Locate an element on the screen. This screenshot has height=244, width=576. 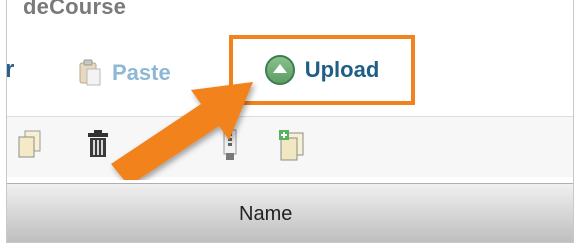
new-file-icon is located at coordinates (292, 147).